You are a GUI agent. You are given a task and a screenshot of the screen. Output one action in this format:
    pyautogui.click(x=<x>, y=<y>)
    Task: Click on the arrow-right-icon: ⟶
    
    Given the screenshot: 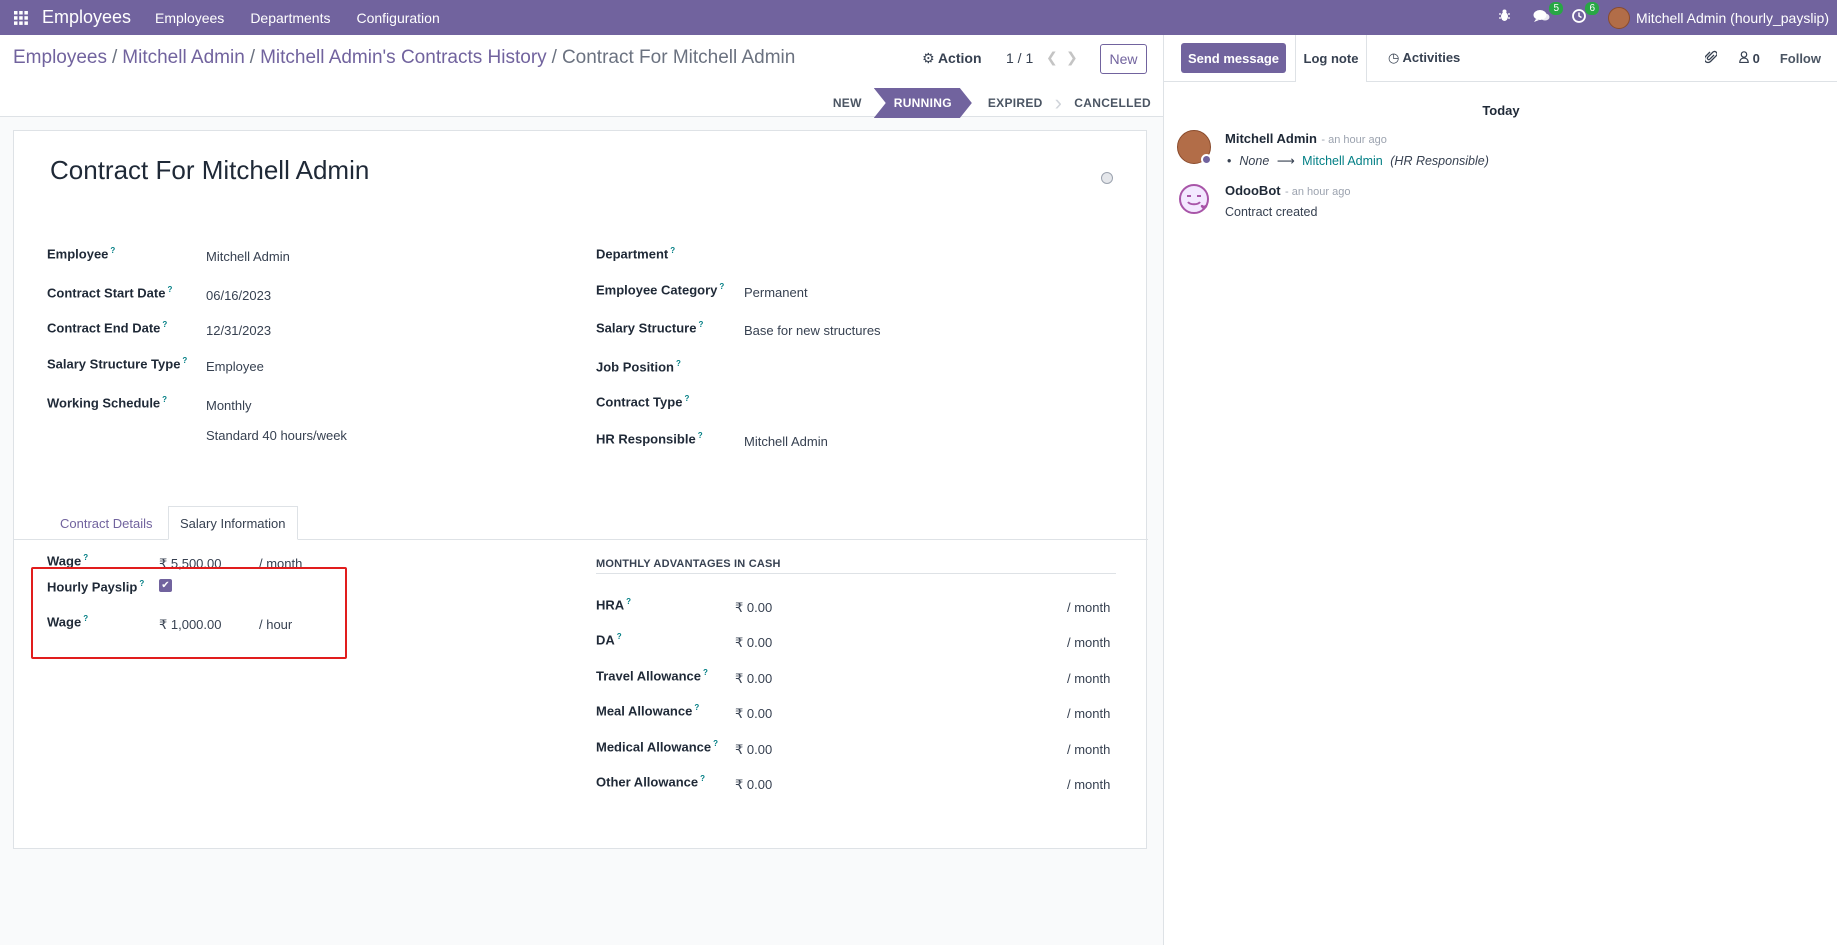 What is the action you would take?
    pyautogui.click(x=1285, y=161)
    